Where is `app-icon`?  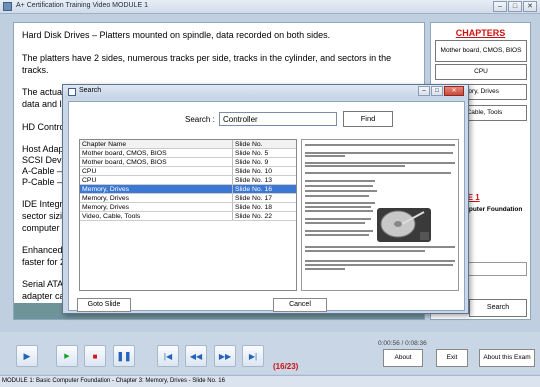
app-icon is located at coordinates (7, 6).